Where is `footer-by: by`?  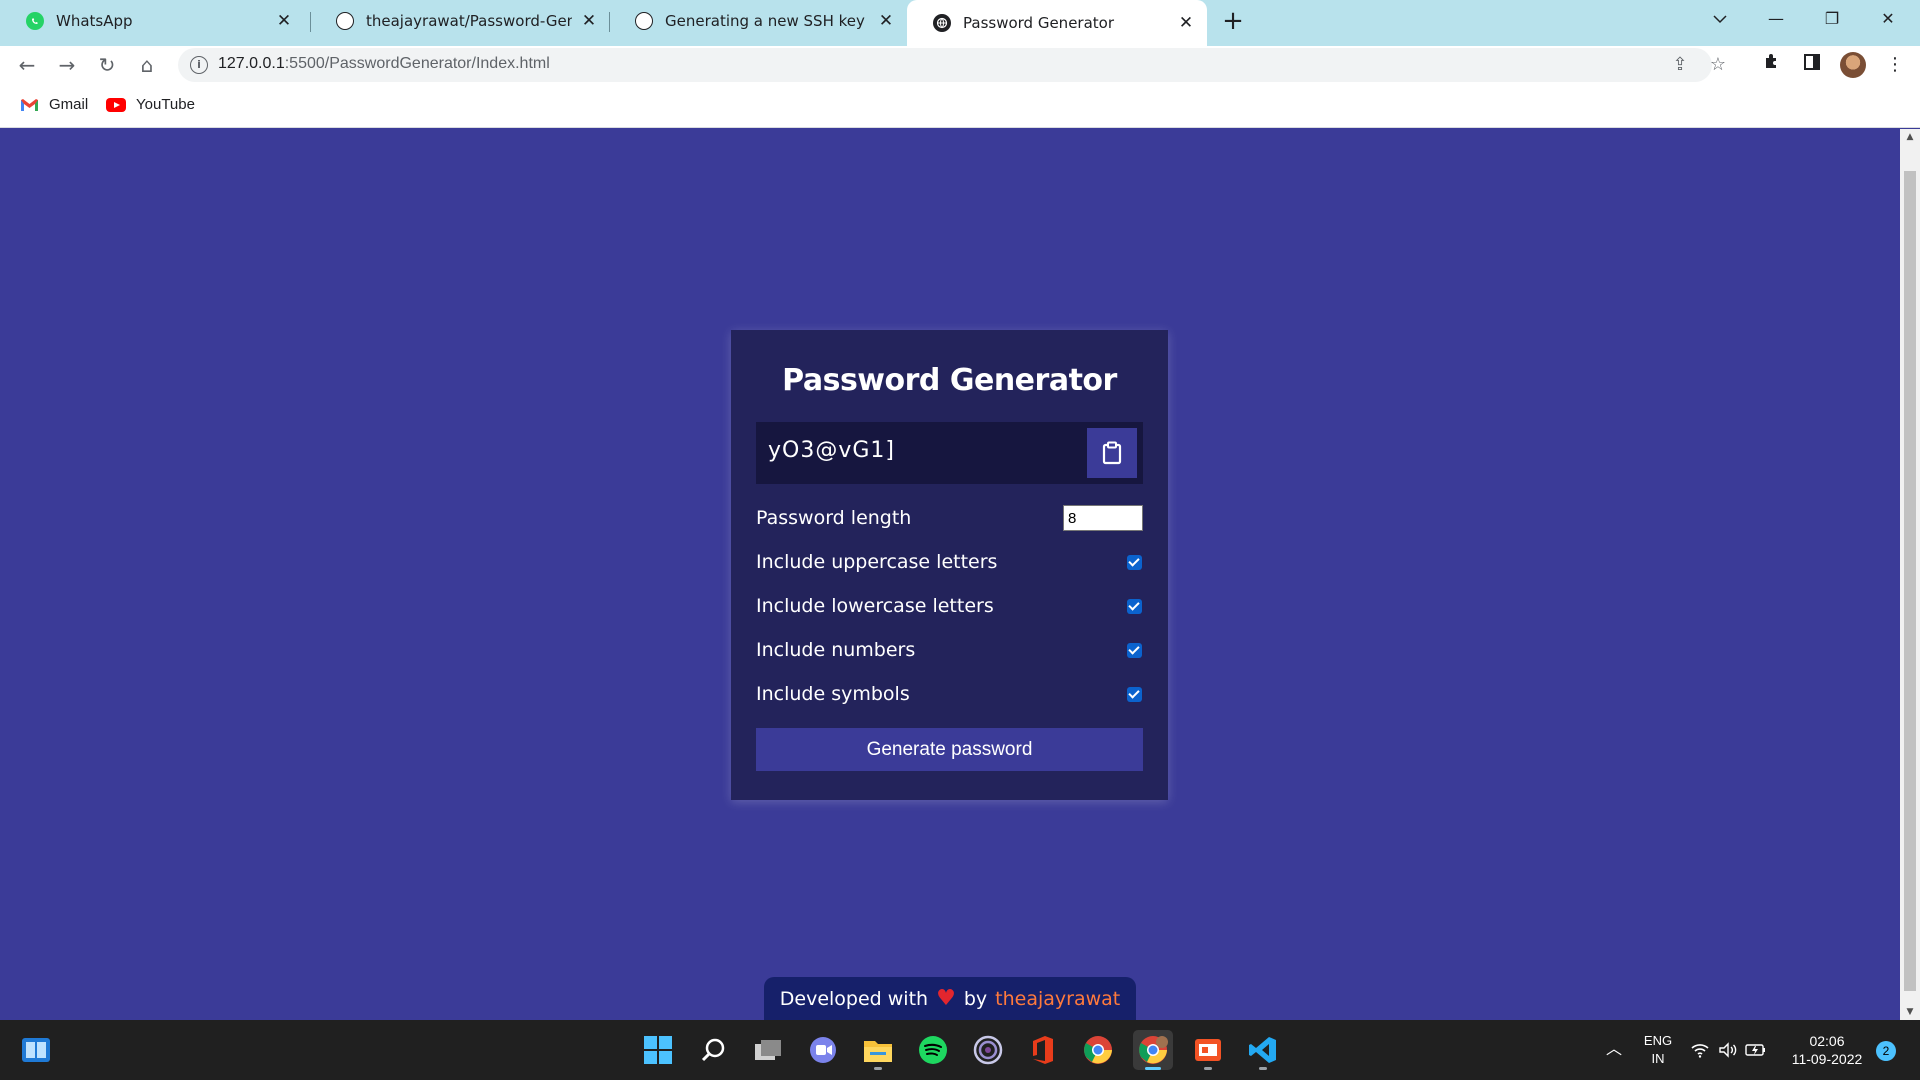
footer-by: by is located at coordinates (975, 998).